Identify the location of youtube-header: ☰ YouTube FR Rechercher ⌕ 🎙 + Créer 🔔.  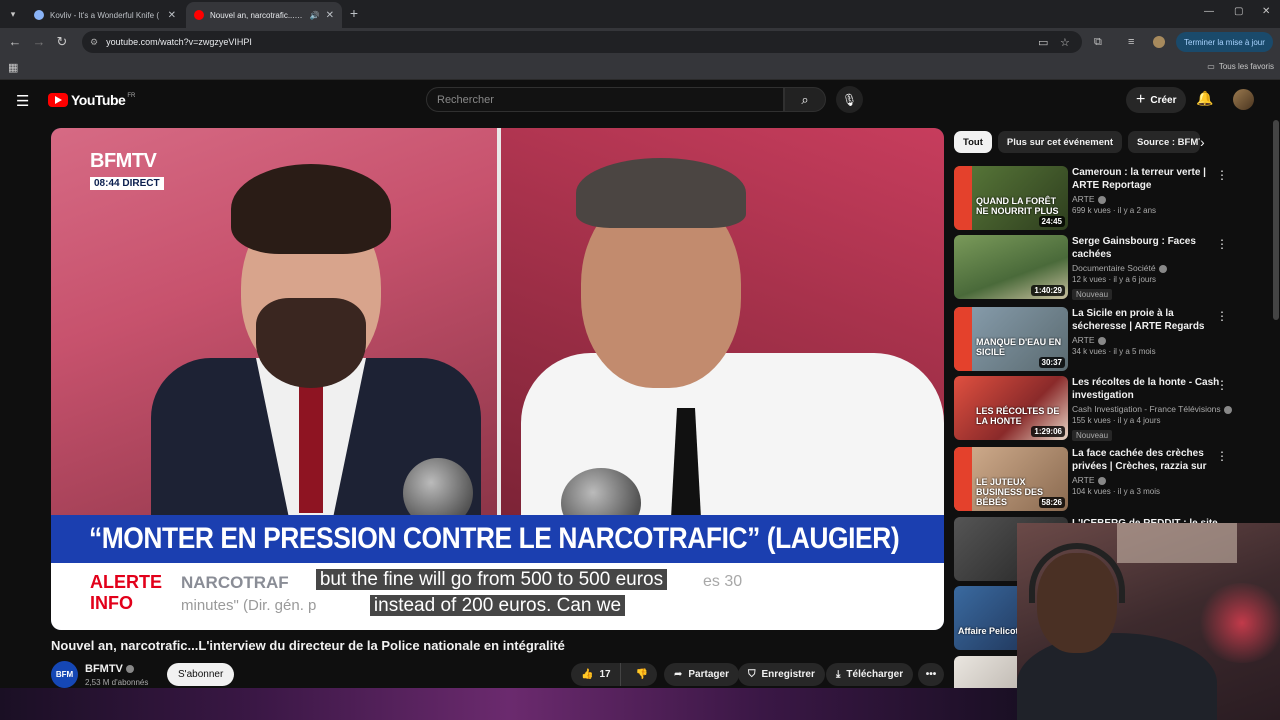
(640, 100).